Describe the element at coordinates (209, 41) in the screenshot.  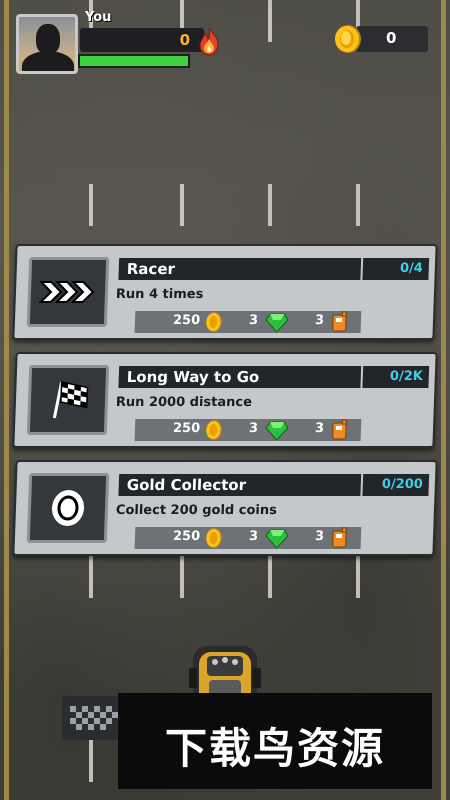
I see `flame-icon` at that location.